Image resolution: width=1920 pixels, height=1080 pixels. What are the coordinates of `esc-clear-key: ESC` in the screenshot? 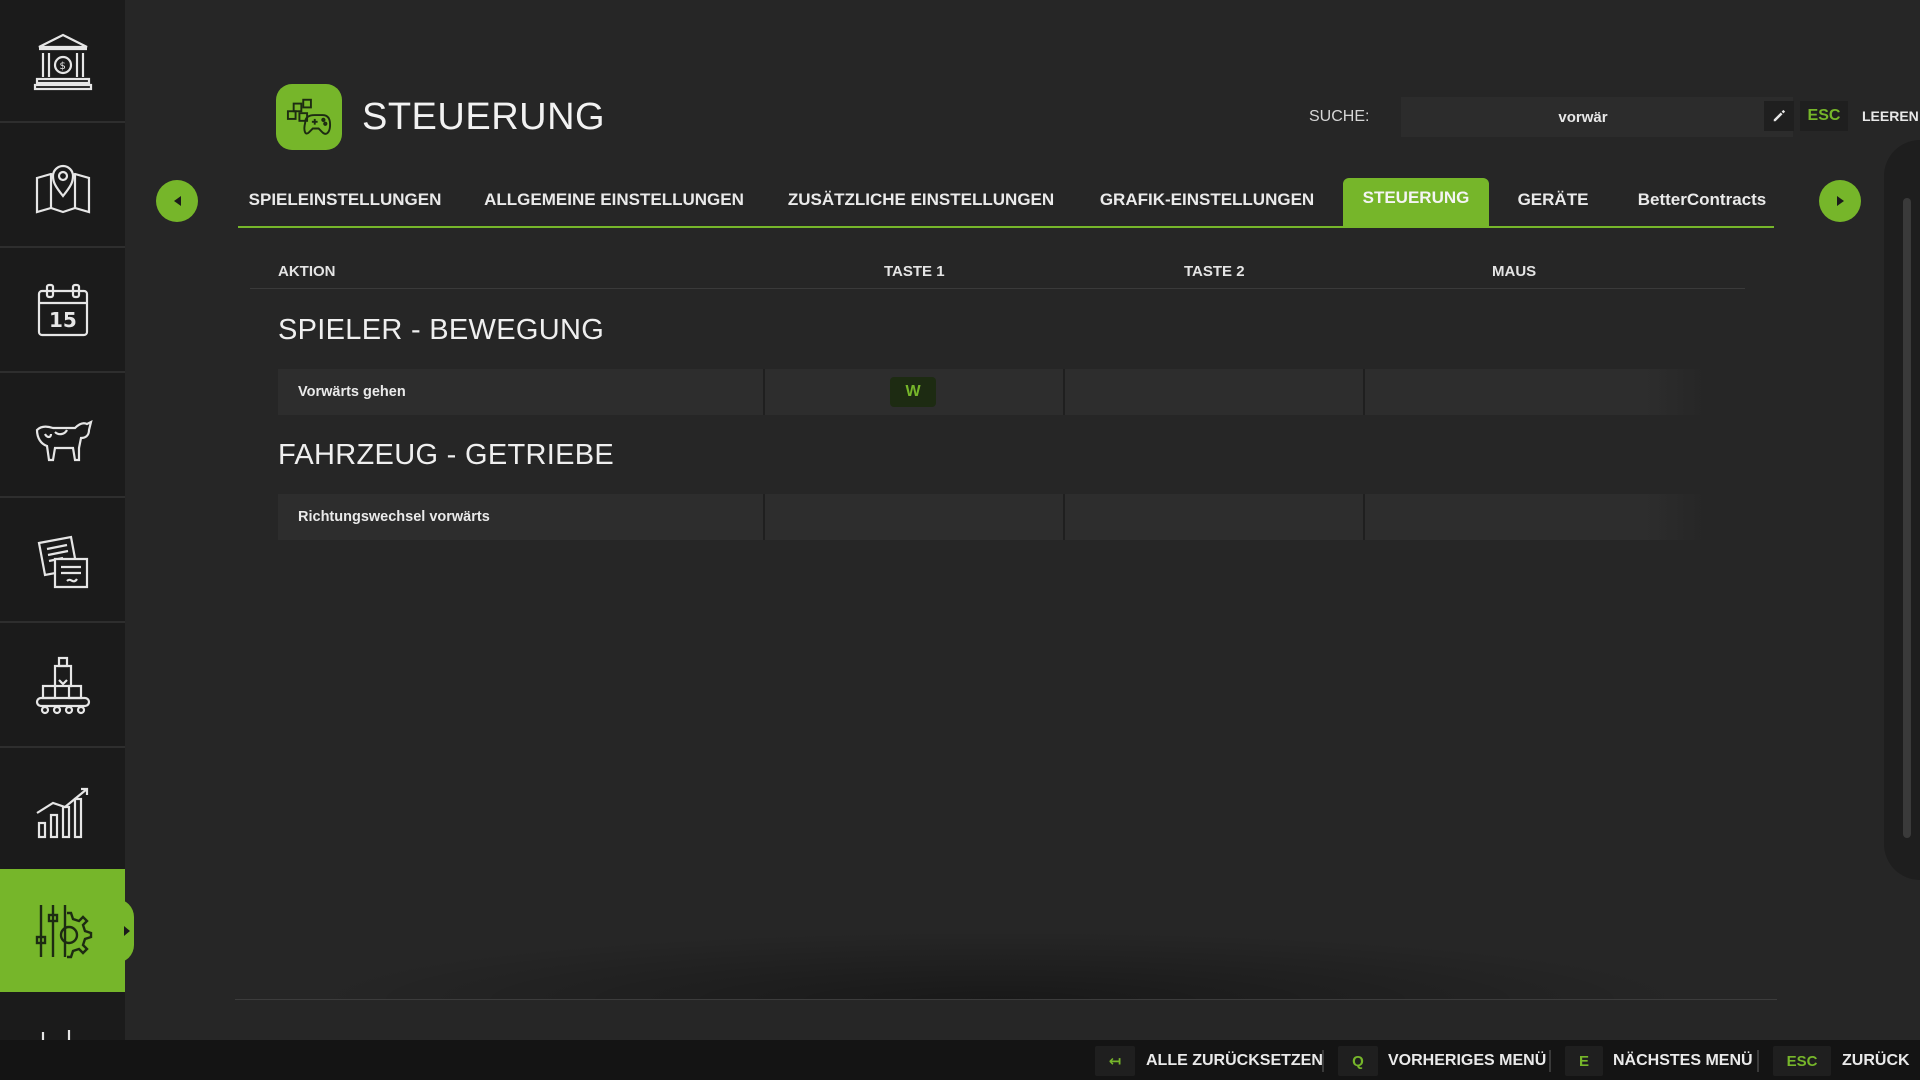 It's located at (1824, 116).